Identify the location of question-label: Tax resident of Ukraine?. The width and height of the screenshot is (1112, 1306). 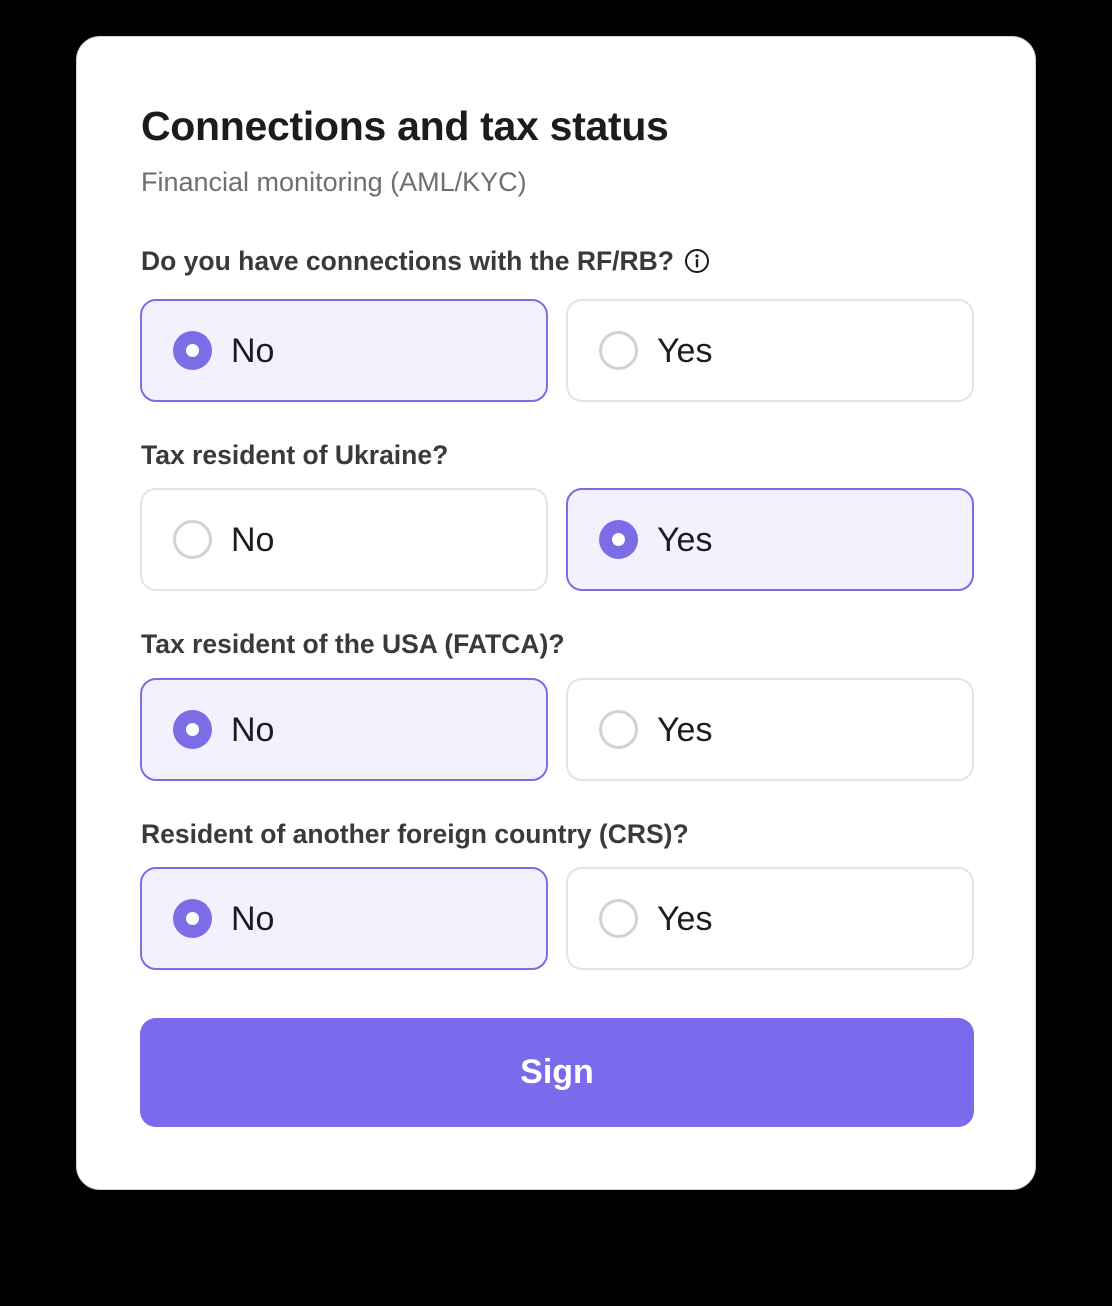
(295, 455).